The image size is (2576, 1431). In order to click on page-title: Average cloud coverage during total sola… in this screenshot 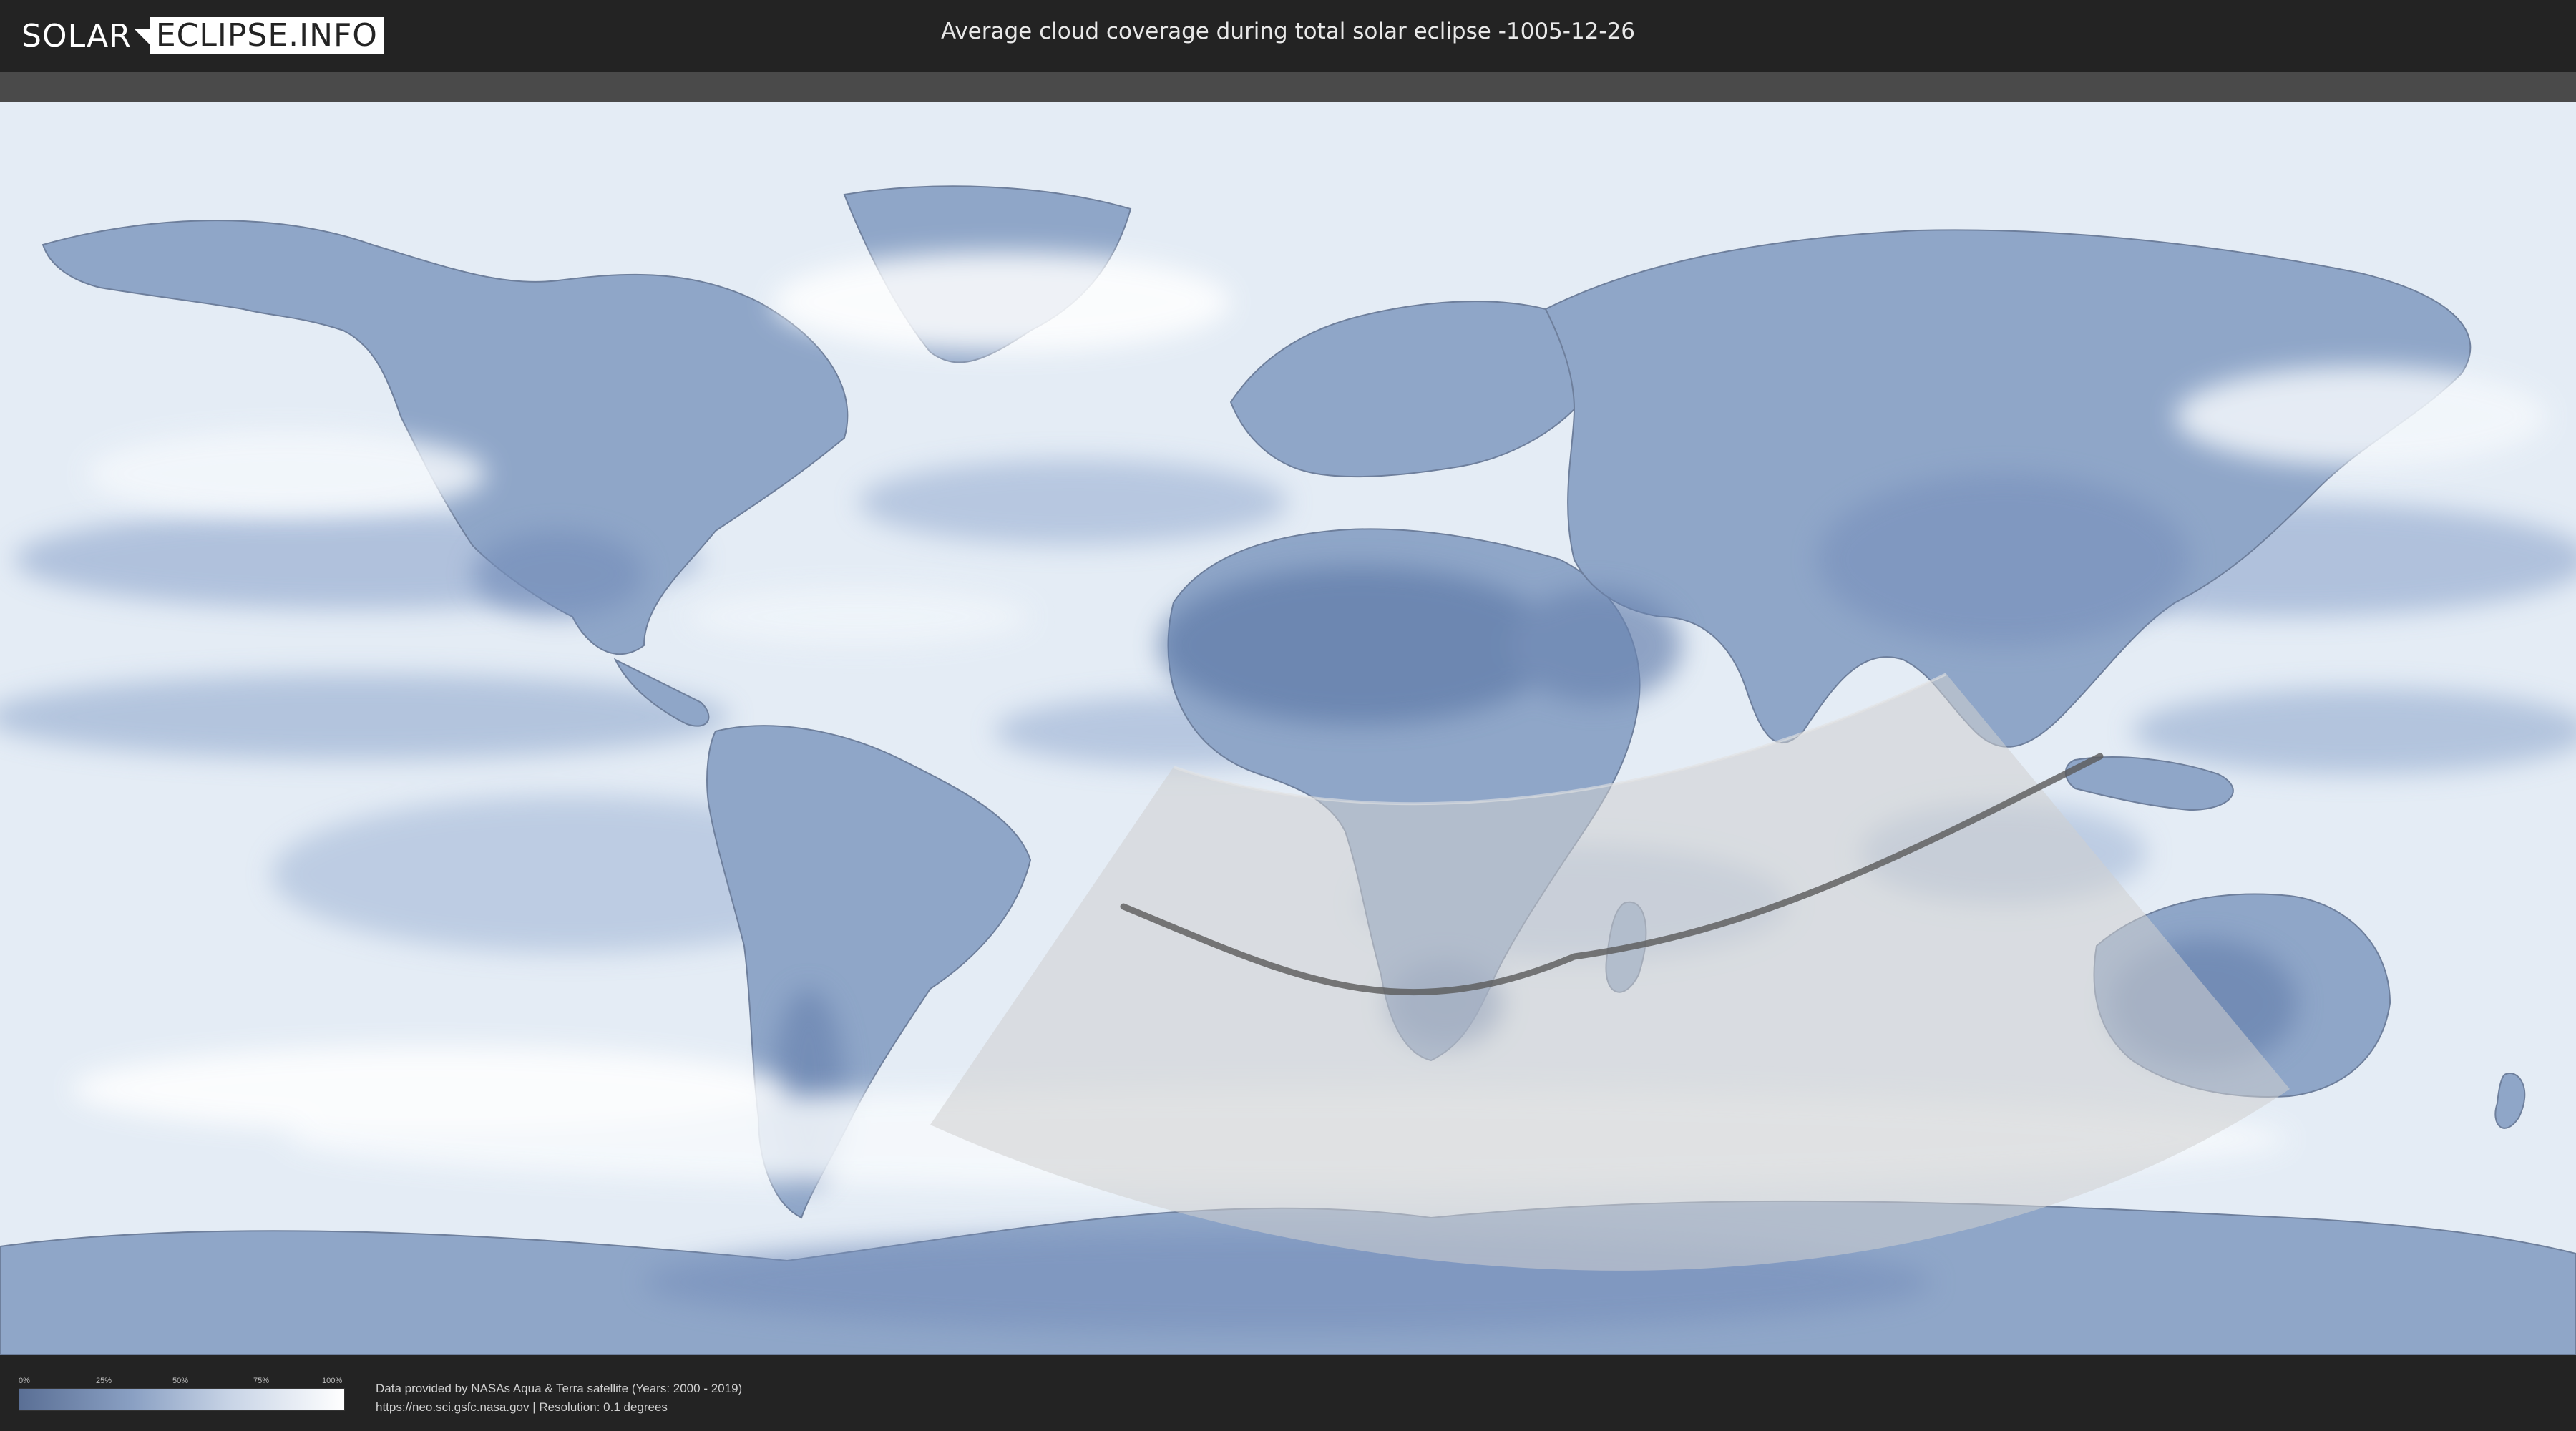, I will do `click(1288, 31)`.